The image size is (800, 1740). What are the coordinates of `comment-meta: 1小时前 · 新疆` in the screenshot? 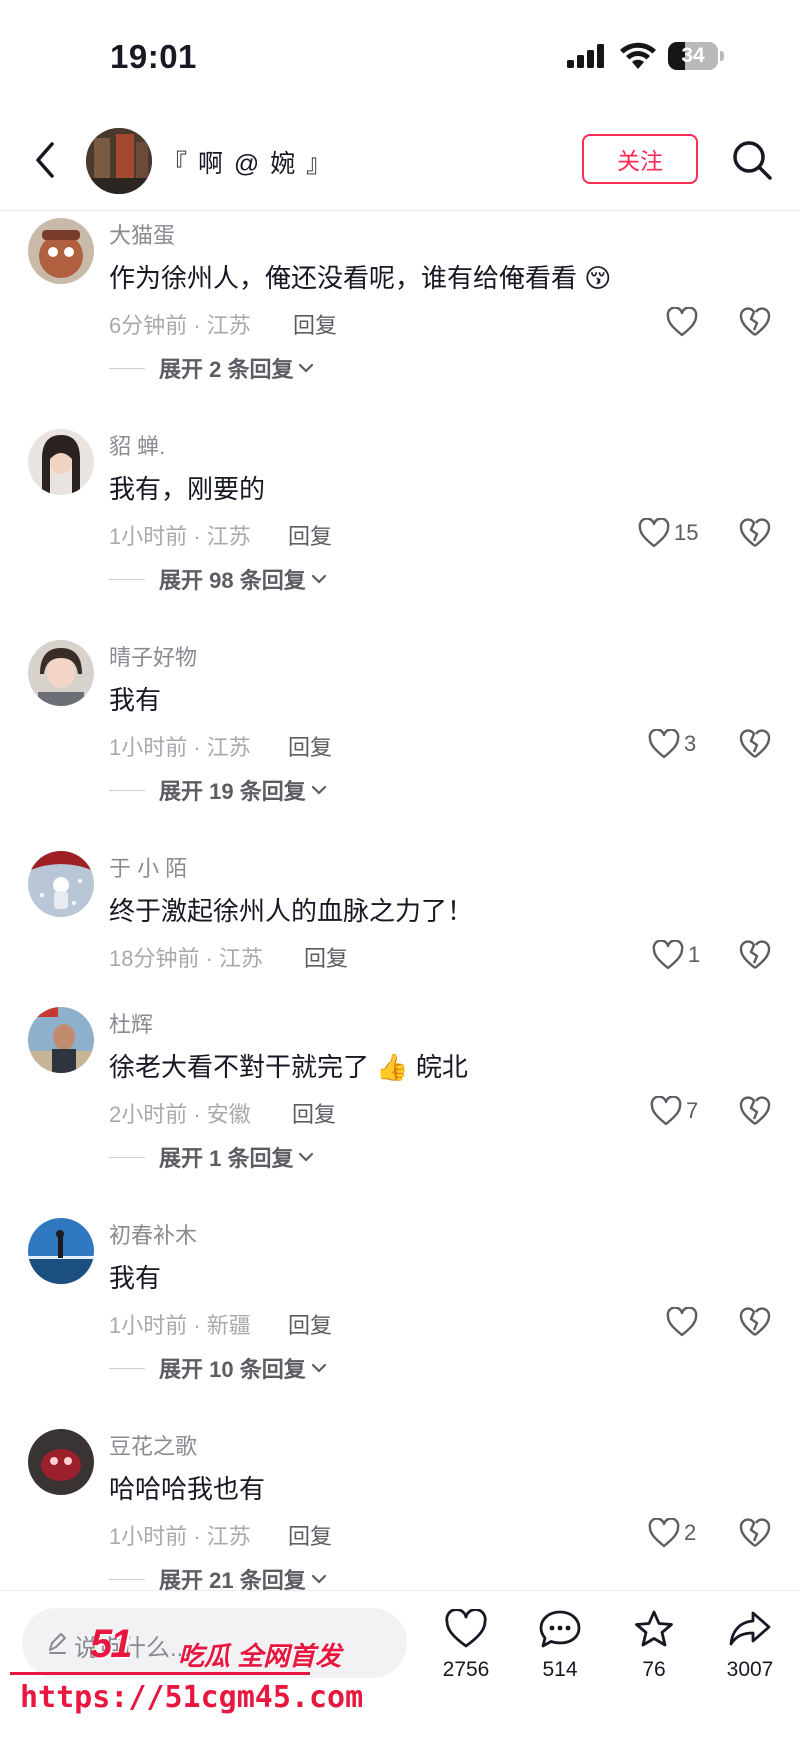 It's located at (180, 1325).